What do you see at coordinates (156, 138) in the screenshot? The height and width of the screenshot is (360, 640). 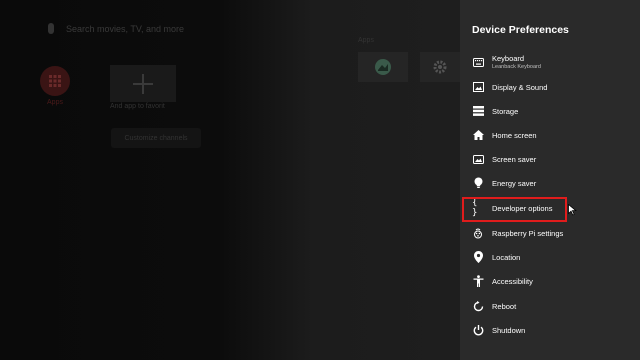 I see `customize-channels-button: Customize channels` at bounding box center [156, 138].